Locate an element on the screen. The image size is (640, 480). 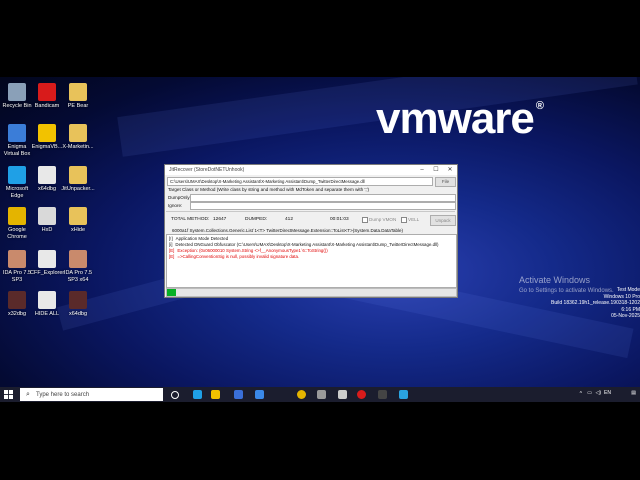
desktop-icon: x32dbg is located at coordinates (17, 304).